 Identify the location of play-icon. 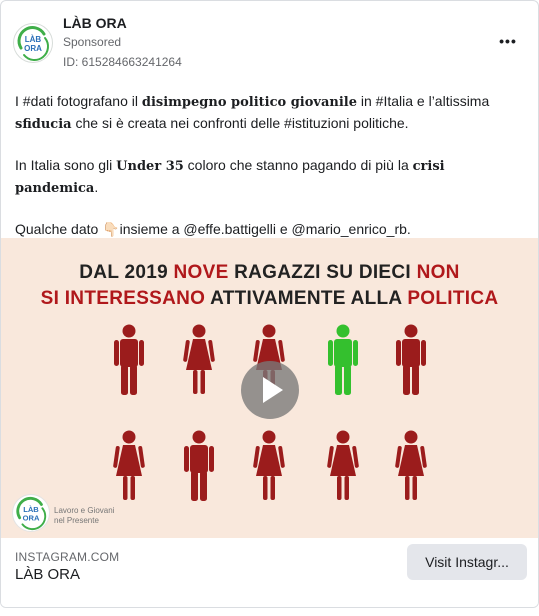
(270, 390).